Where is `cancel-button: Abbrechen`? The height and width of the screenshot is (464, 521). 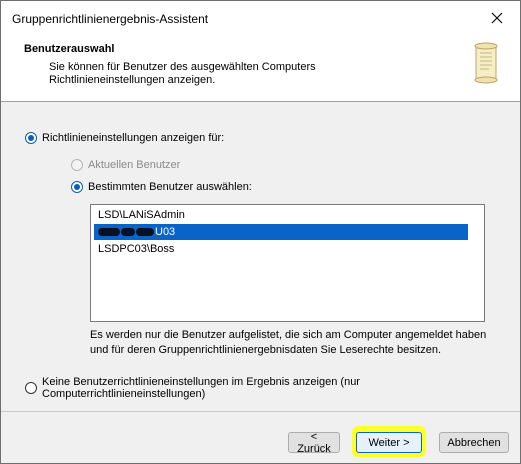
cancel-button: Abbrechen is located at coordinates (474, 442).